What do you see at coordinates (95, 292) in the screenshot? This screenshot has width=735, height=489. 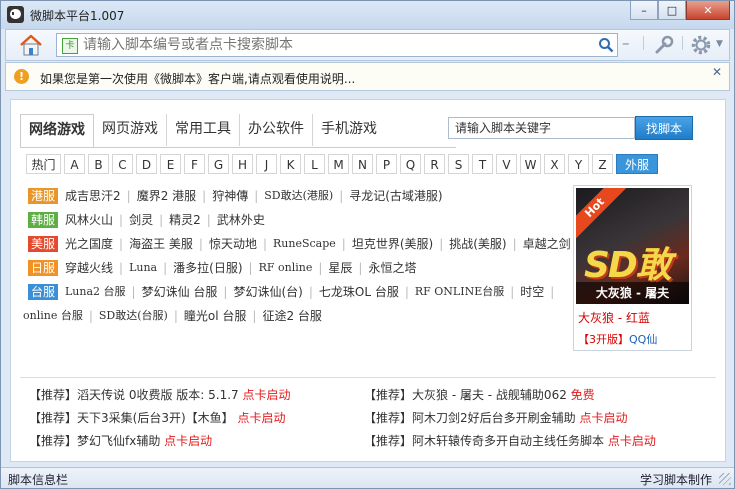 I see `game-link: Luna2 台服` at bounding box center [95, 292].